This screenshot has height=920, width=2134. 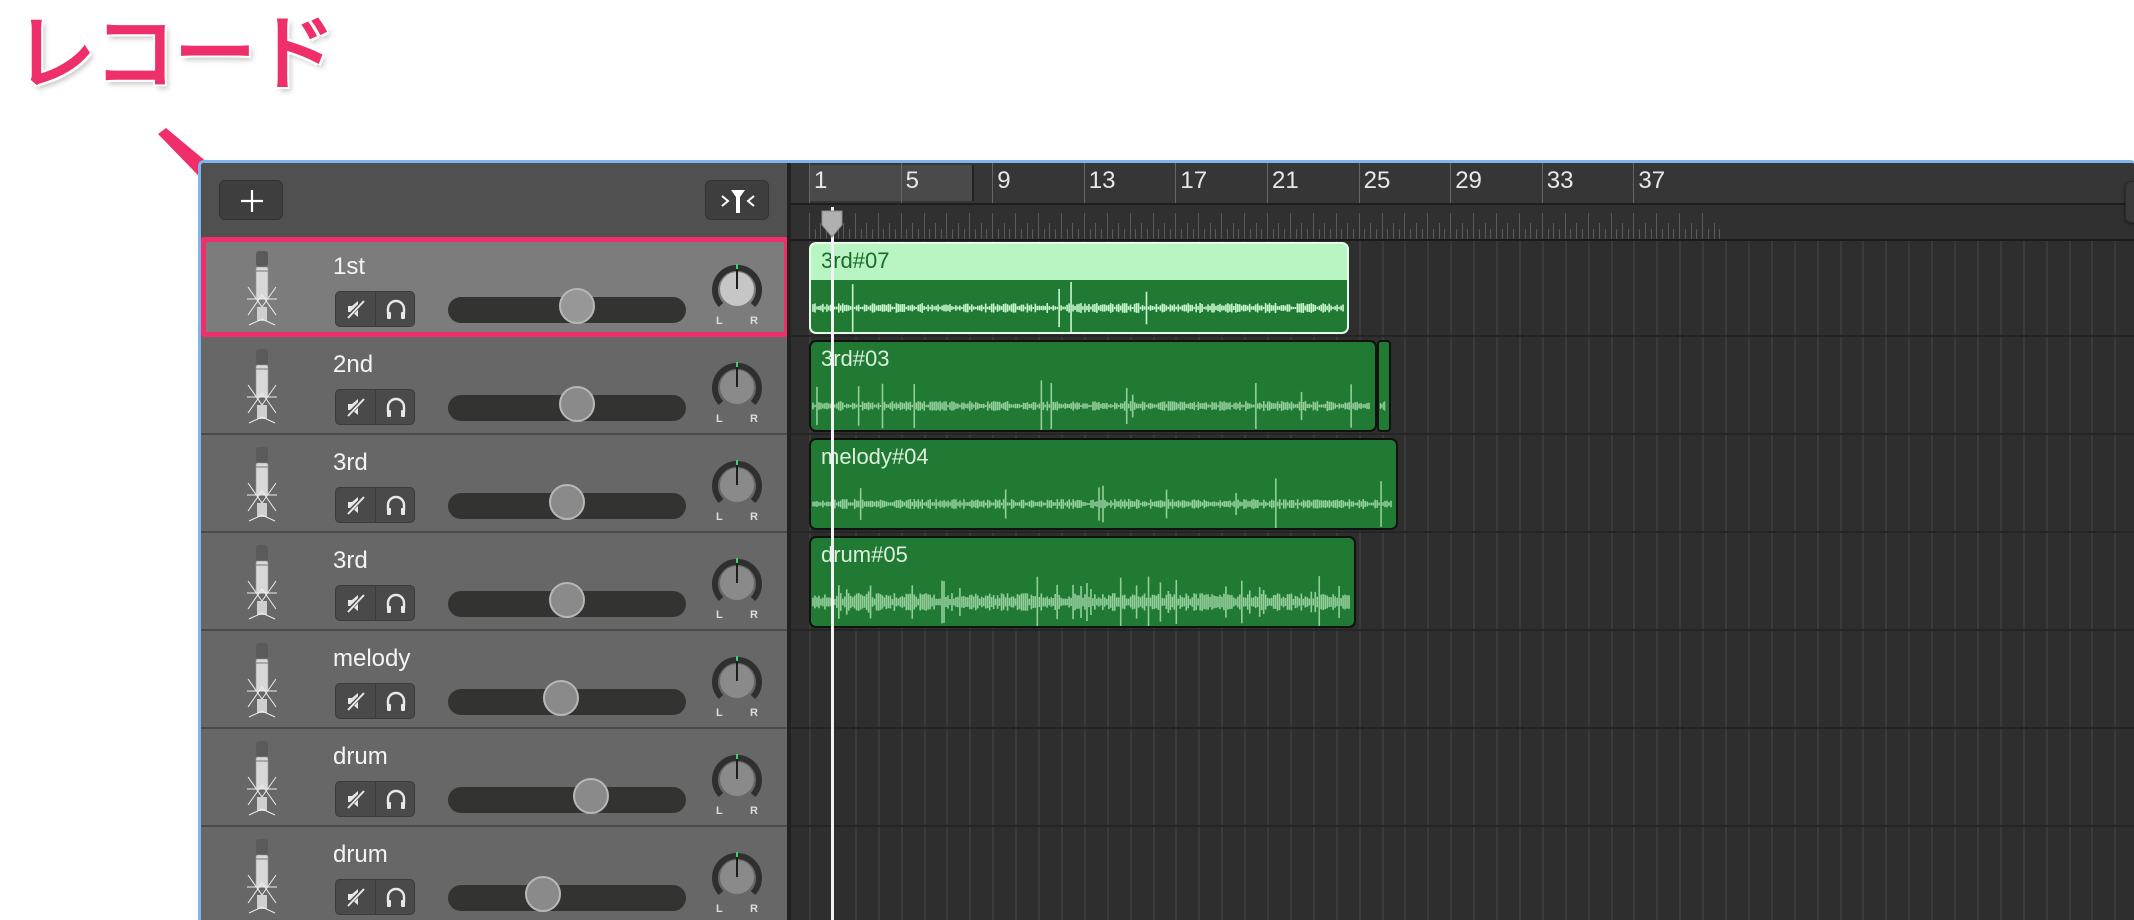 What do you see at coordinates (1468, 180) in the screenshot?
I see `ruler-bar-label: 29` at bounding box center [1468, 180].